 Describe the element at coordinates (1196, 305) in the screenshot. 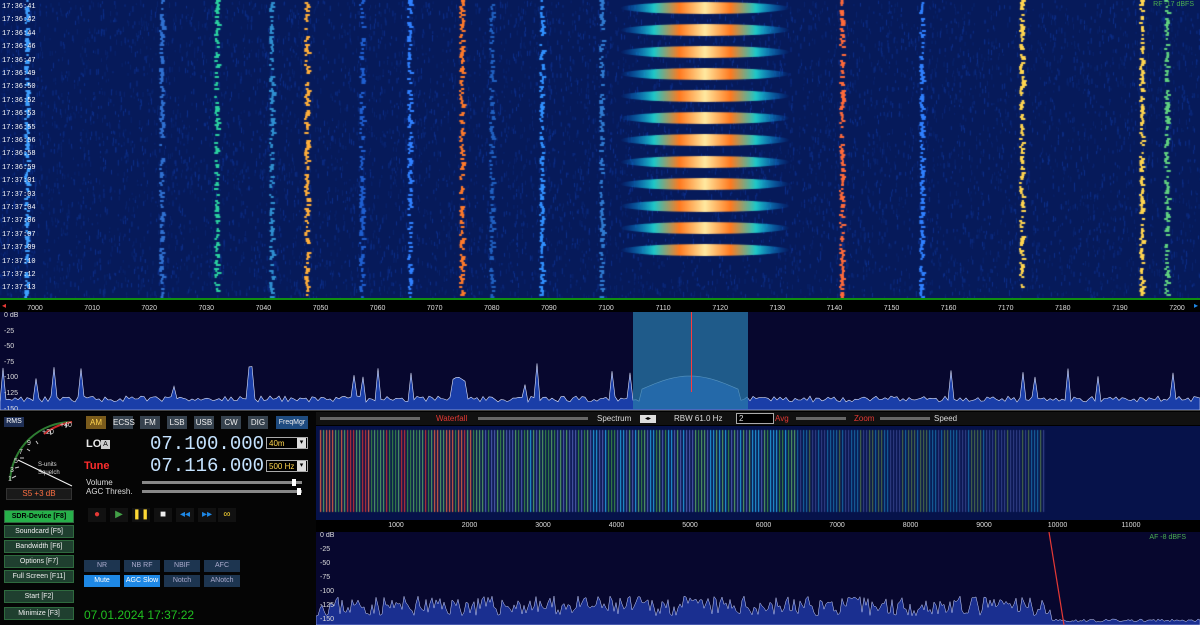

I see `scroll-right-icon: ▸` at that location.